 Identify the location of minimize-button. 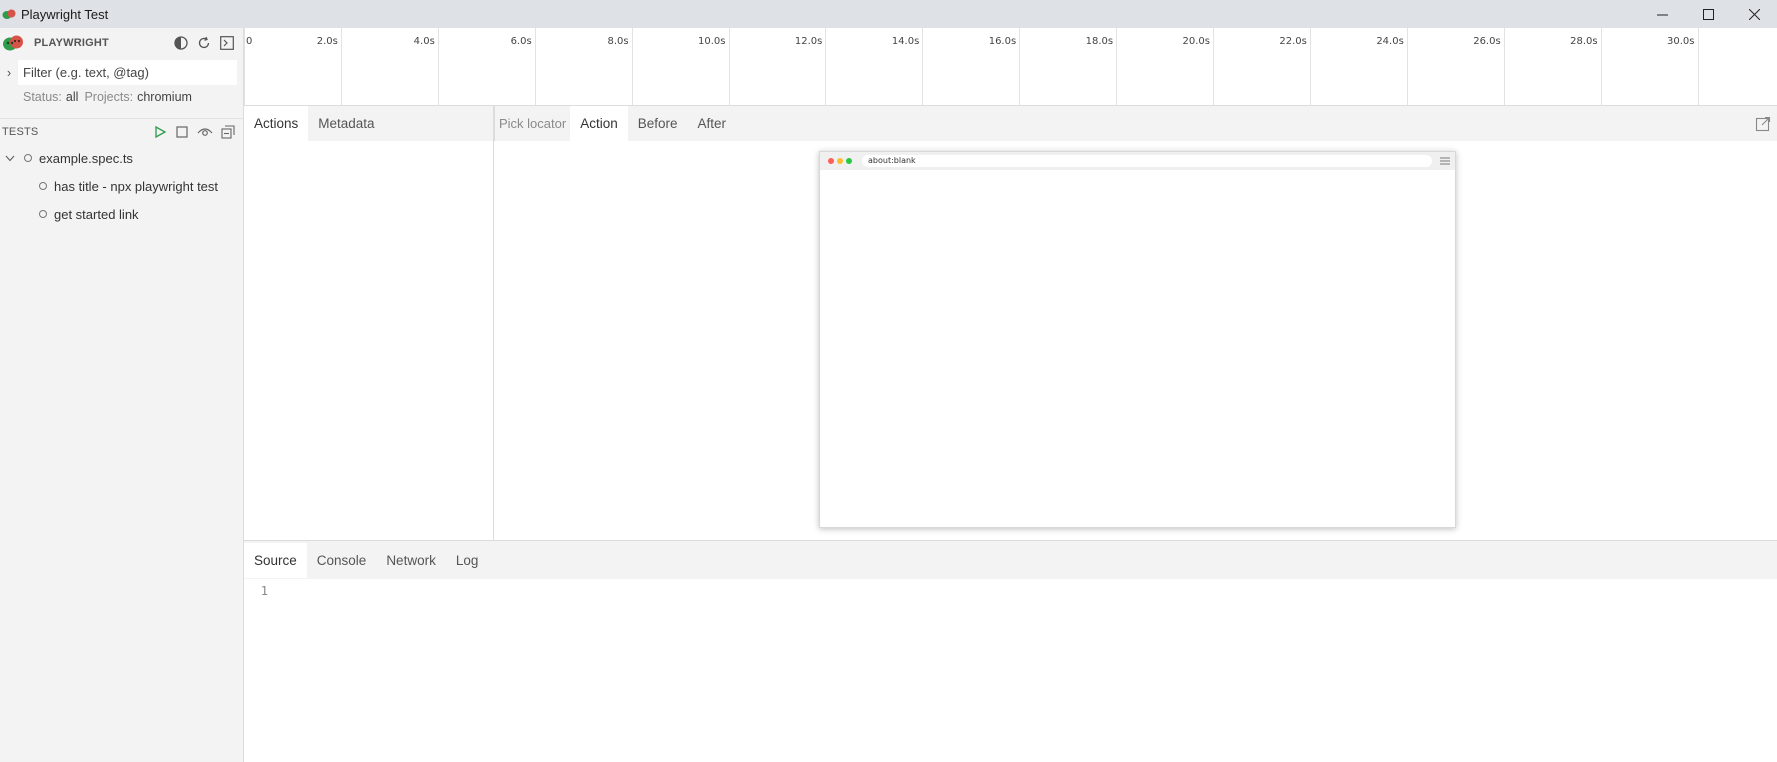
(1662, 14).